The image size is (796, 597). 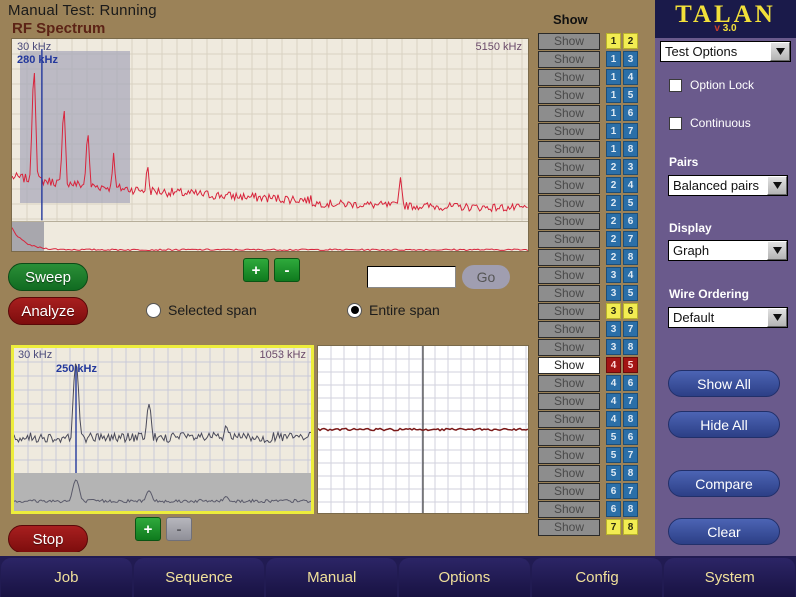 What do you see at coordinates (354, 310) in the screenshot?
I see `entire-span-radio-dot` at bounding box center [354, 310].